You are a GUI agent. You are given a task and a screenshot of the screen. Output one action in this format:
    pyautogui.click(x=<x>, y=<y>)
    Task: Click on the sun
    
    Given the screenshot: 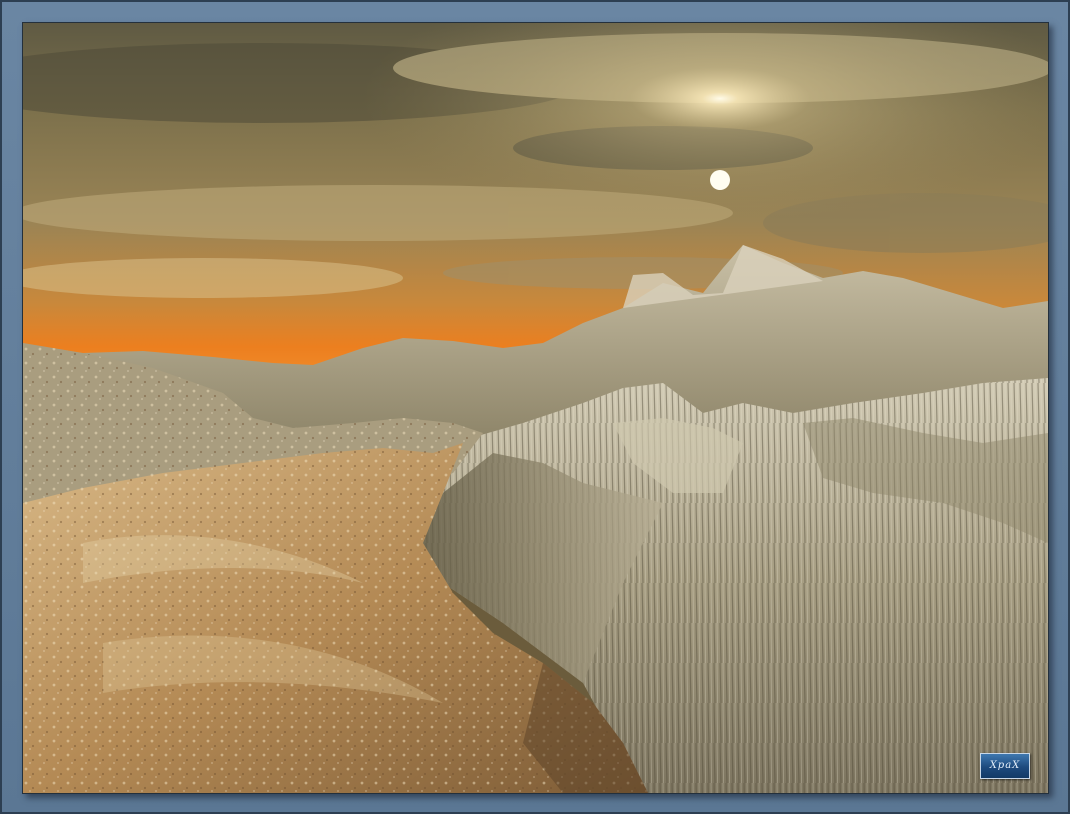 What is the action you would take?
    pyautogui.click(x=720, y=180)
    